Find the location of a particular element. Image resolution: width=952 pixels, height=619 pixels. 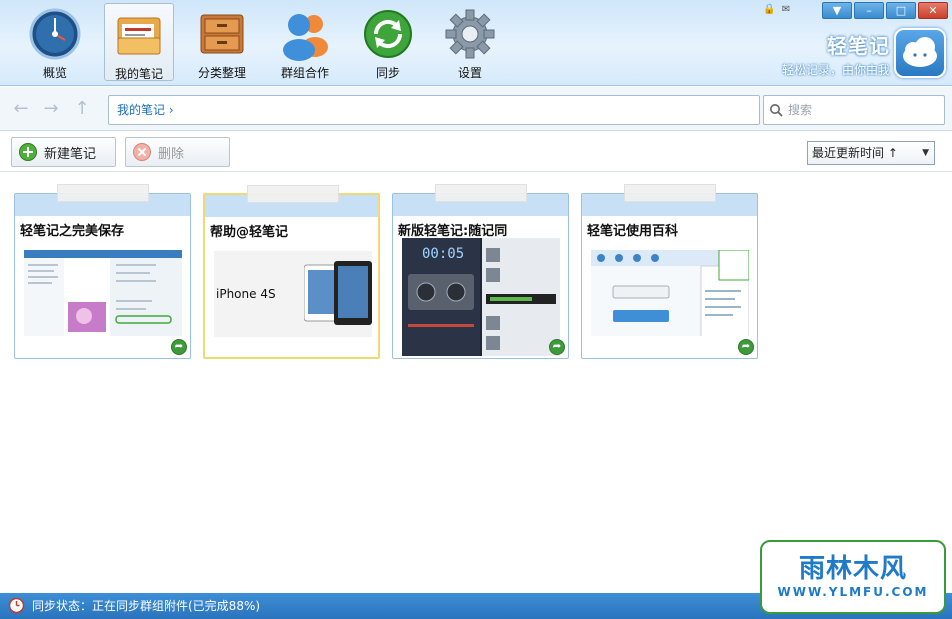

toolbar-overview-label: 概览 is located at coordinates (54, 73).